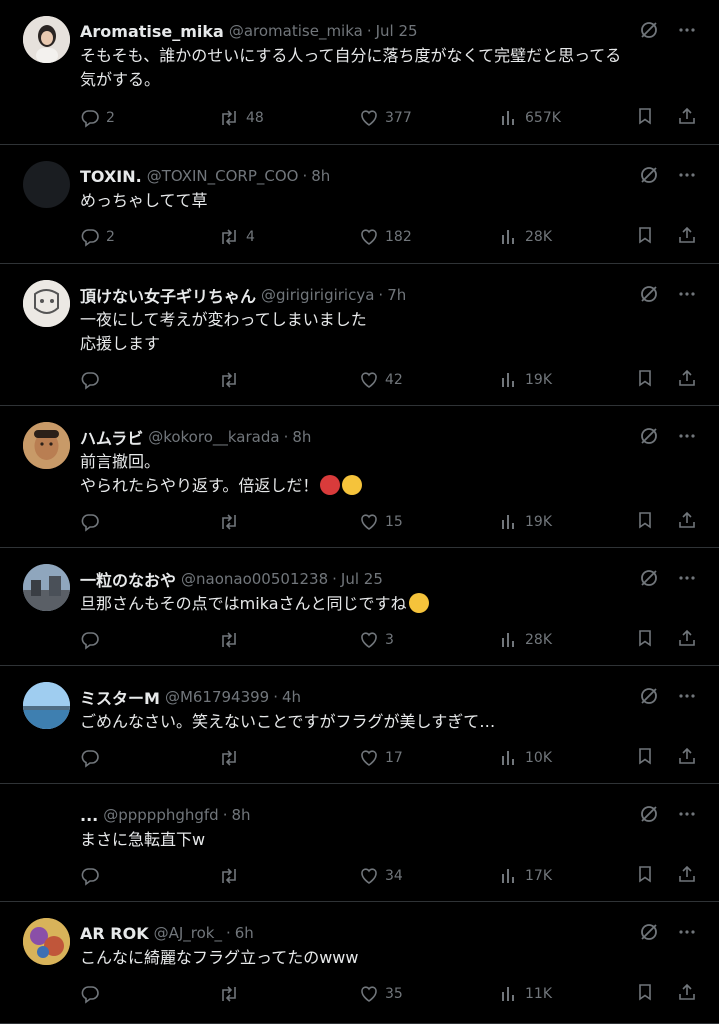  Describe the element at coordinates (114, 933) in the screenshot. I see `display-name: AR ROK` at that location.